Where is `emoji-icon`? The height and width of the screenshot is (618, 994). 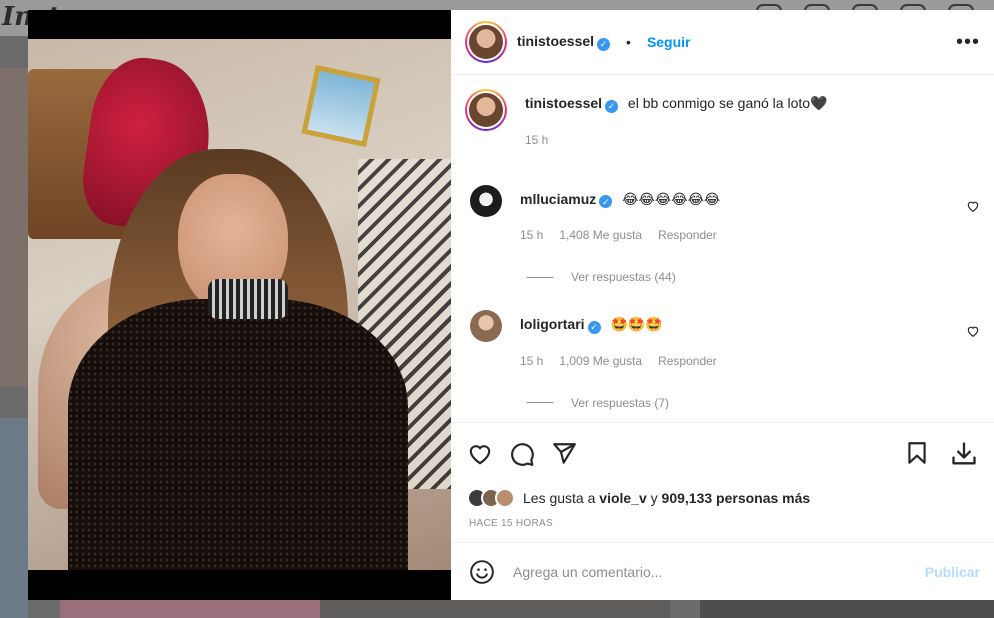
emoji-icon is located at coordinates (482, 572).